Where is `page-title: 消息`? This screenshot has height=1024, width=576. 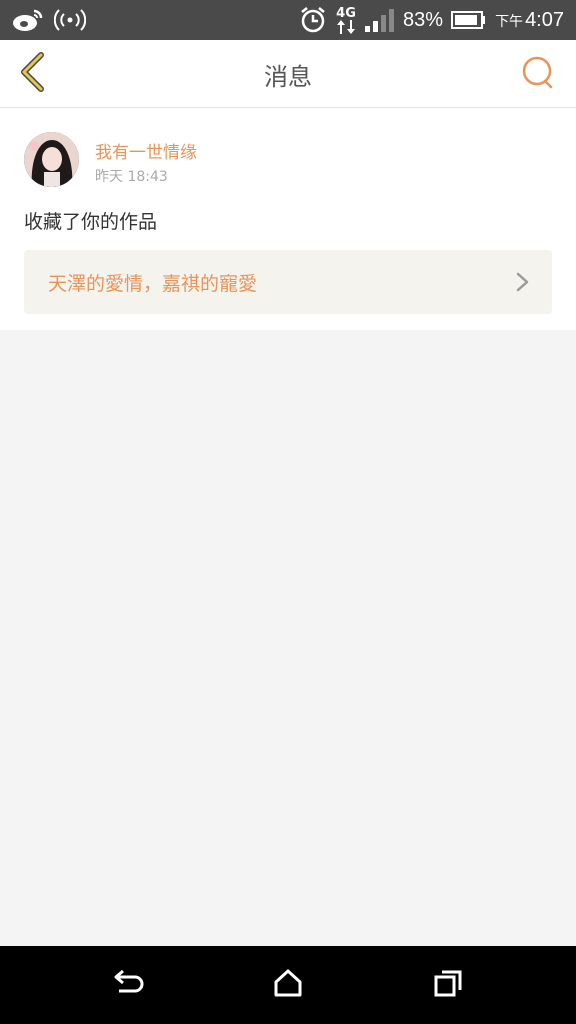 page-title: 消息 is located at coordinates (288, 76).